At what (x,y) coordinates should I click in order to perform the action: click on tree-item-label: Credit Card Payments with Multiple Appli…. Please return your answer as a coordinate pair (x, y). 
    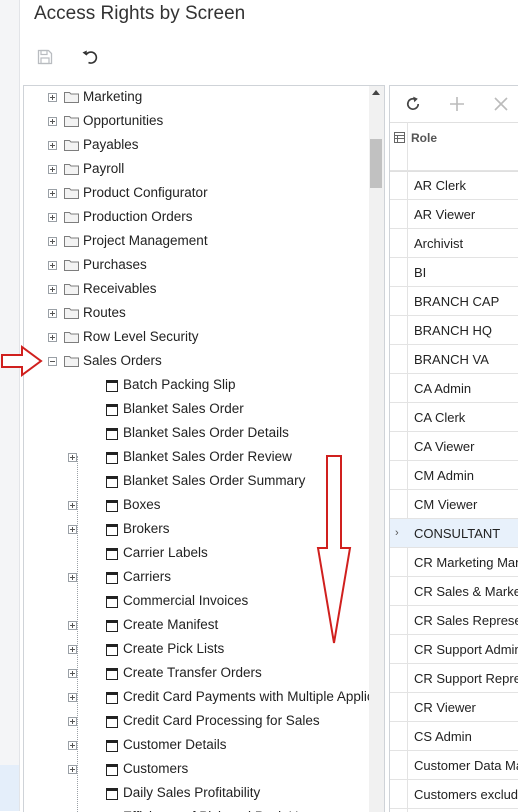
    Looking at the image, I should click on (246, 696).